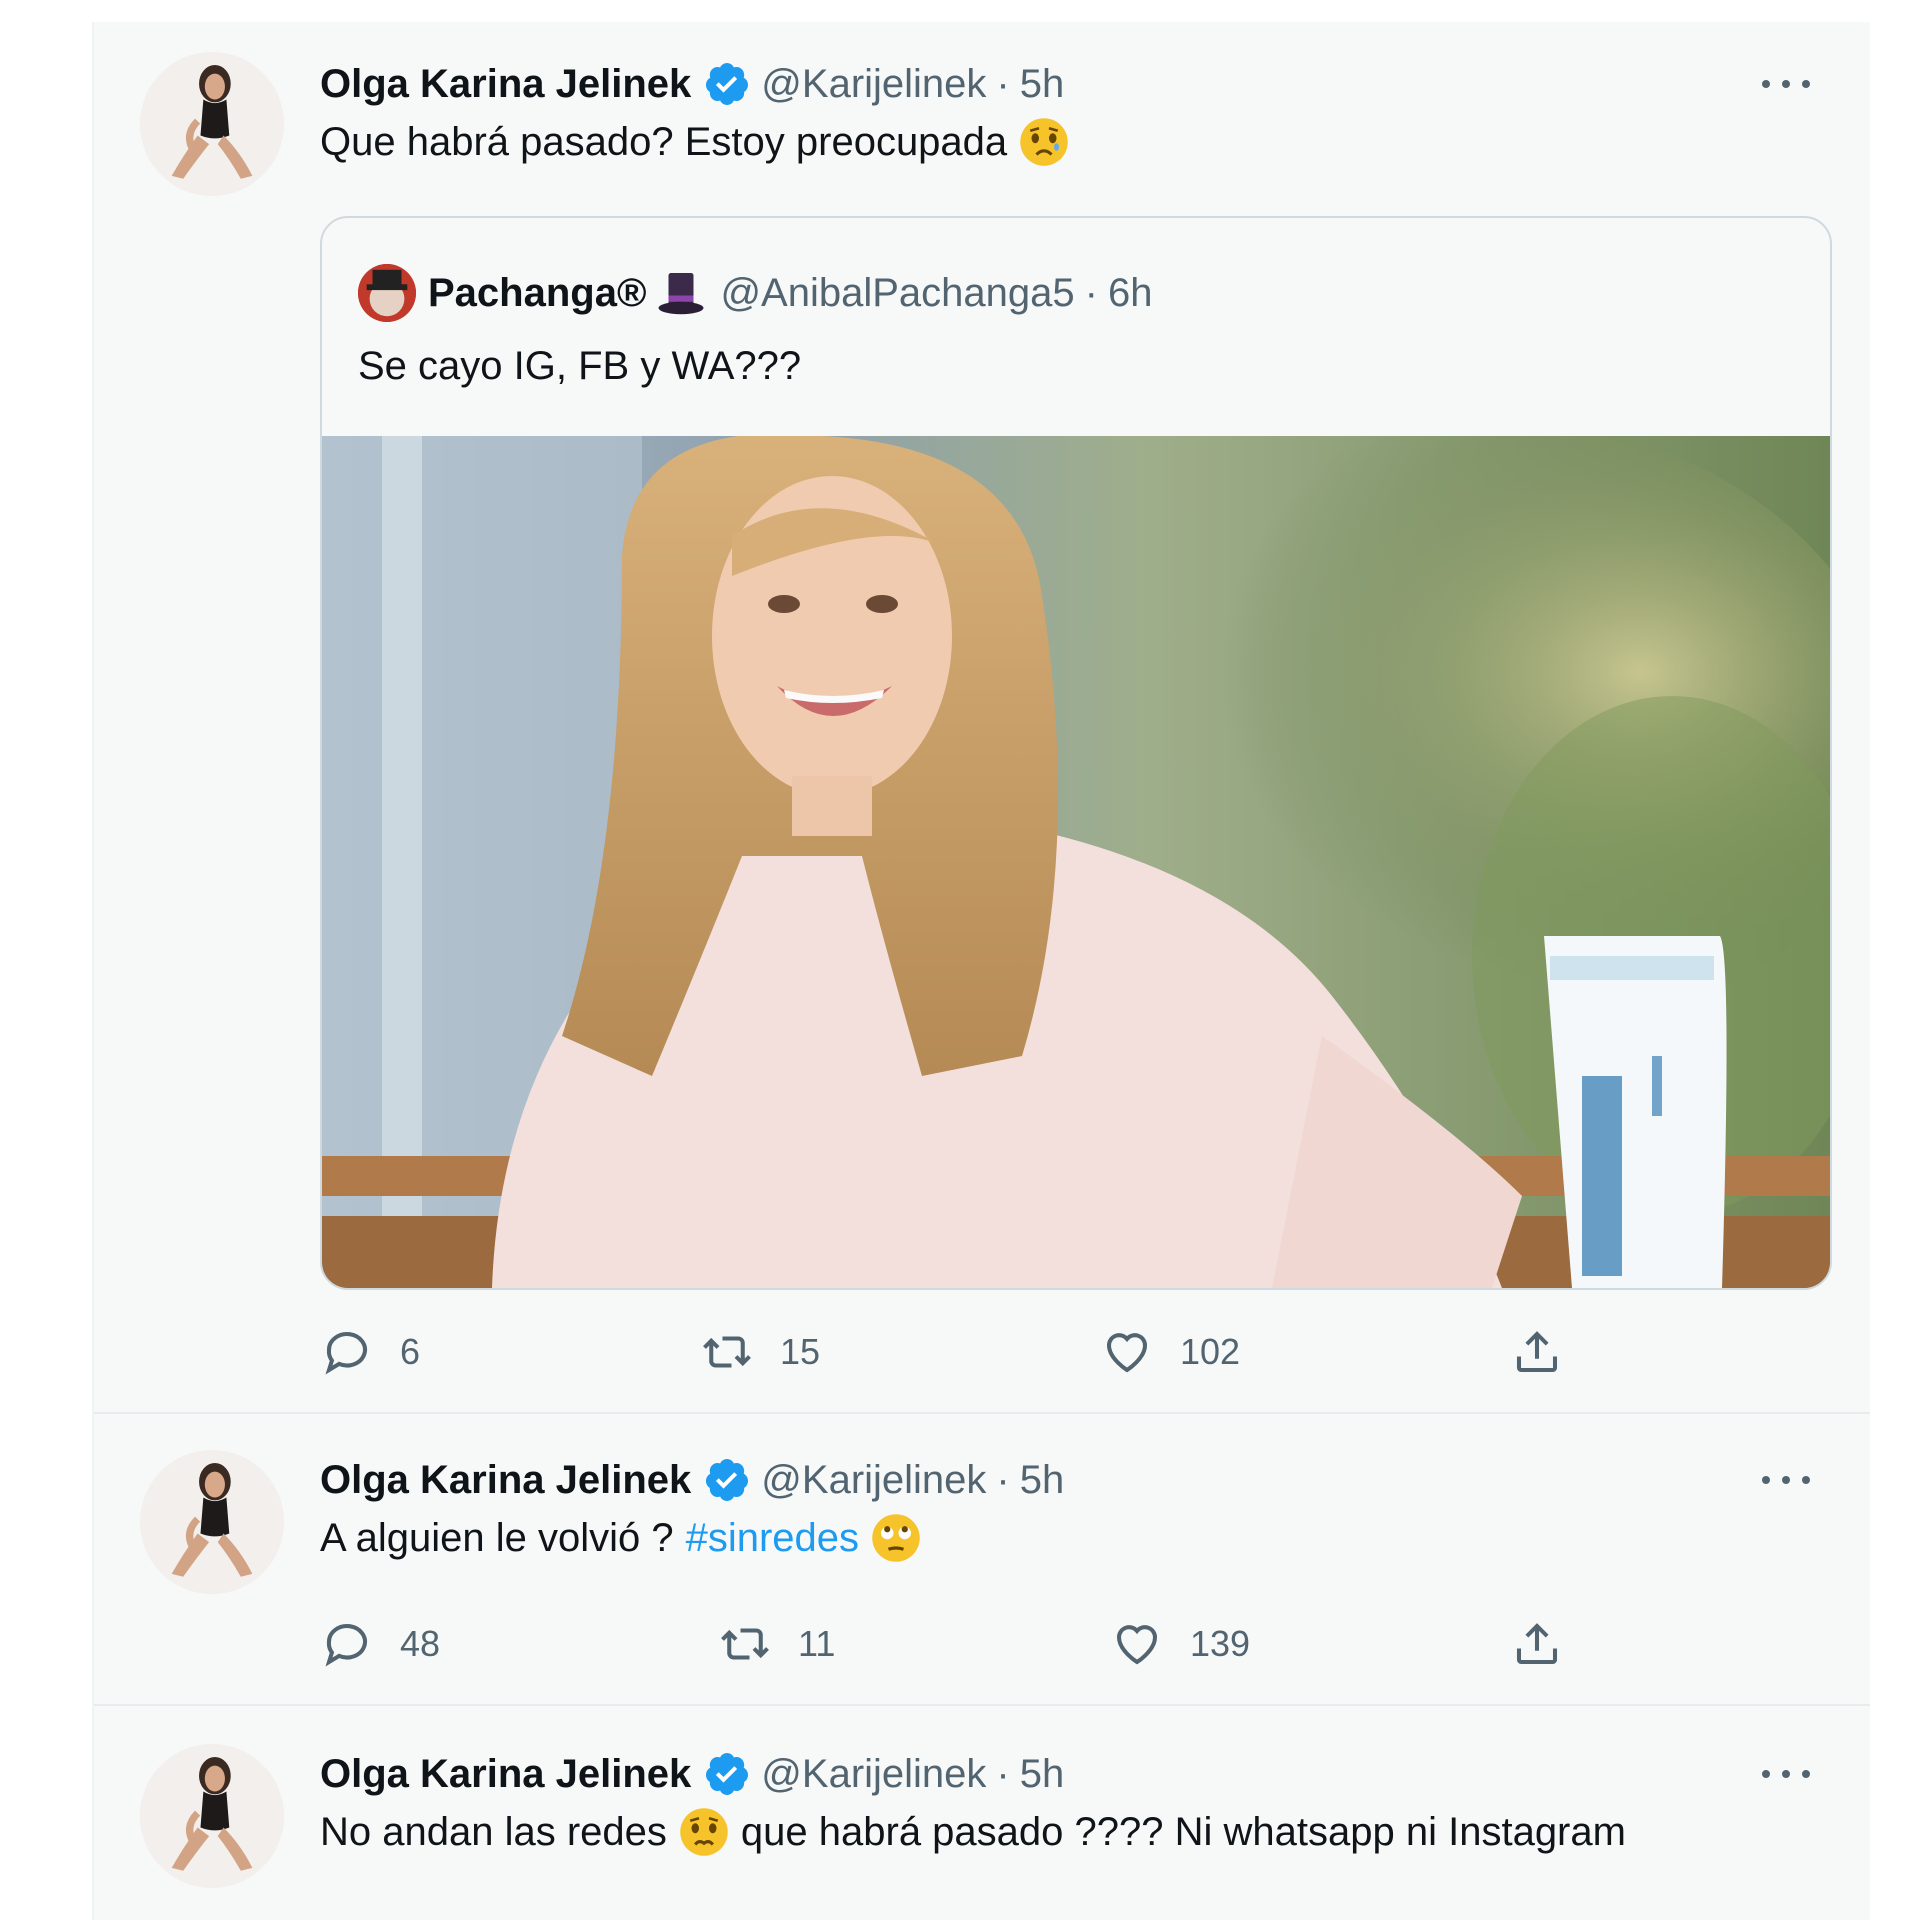 Image resolution: width=1920 pixels, height=1920 pixels. What do you see at coordinates (681, 294) in the screenshot?
I see `top-hat-emoji` at bounding box center [681, 294].